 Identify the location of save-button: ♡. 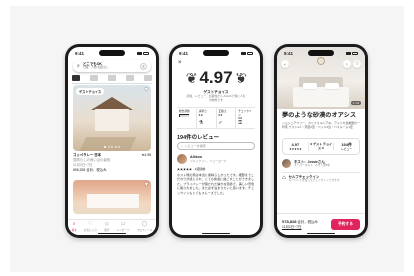
(357, 64).